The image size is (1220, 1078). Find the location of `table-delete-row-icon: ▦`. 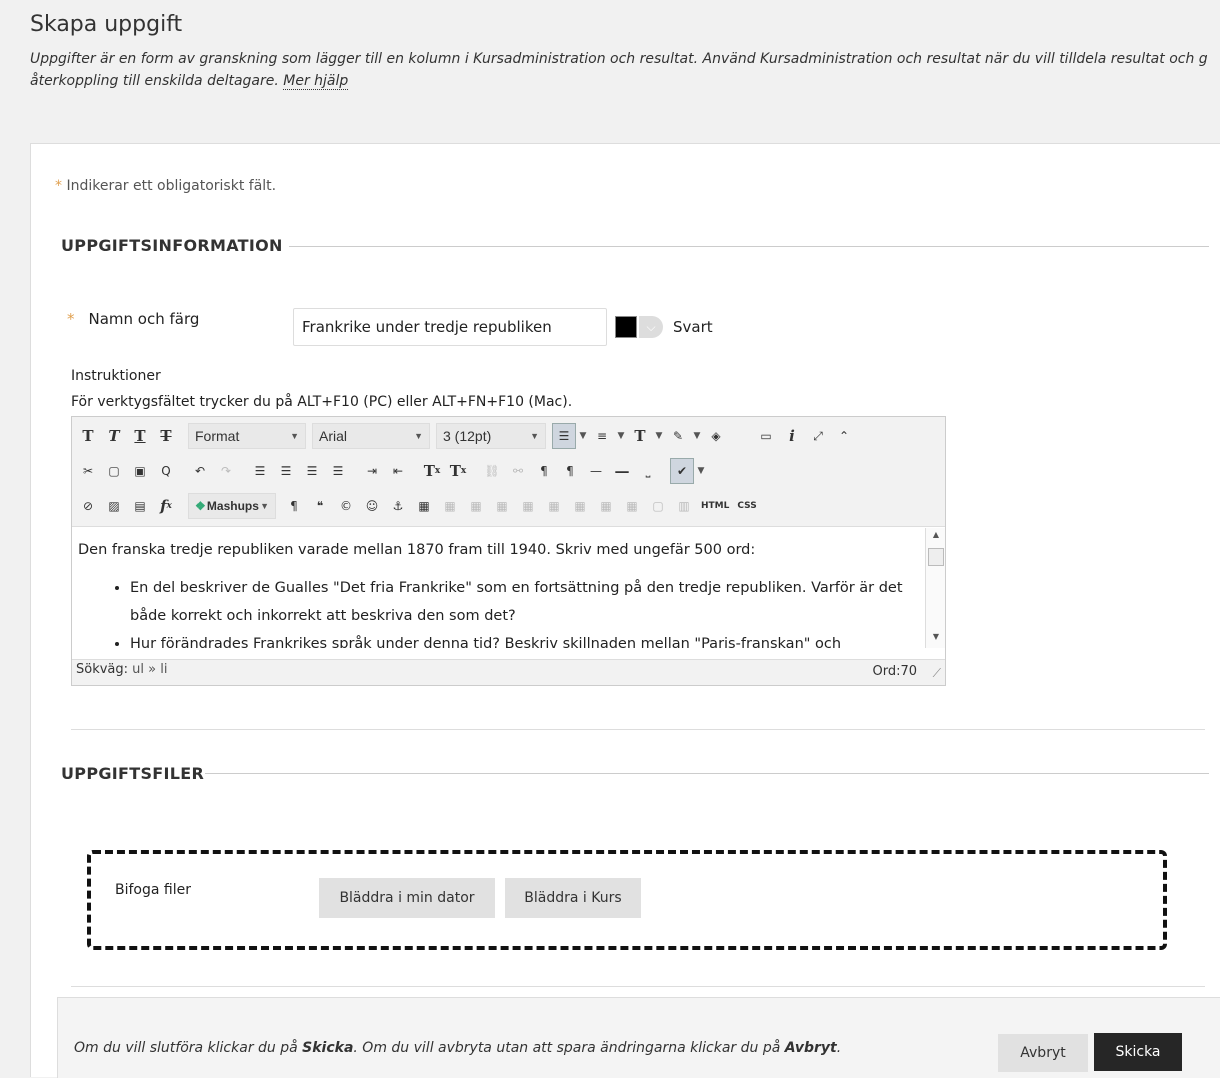

table-delete-row-icon: ▦ is located at coordinates (554, 506).